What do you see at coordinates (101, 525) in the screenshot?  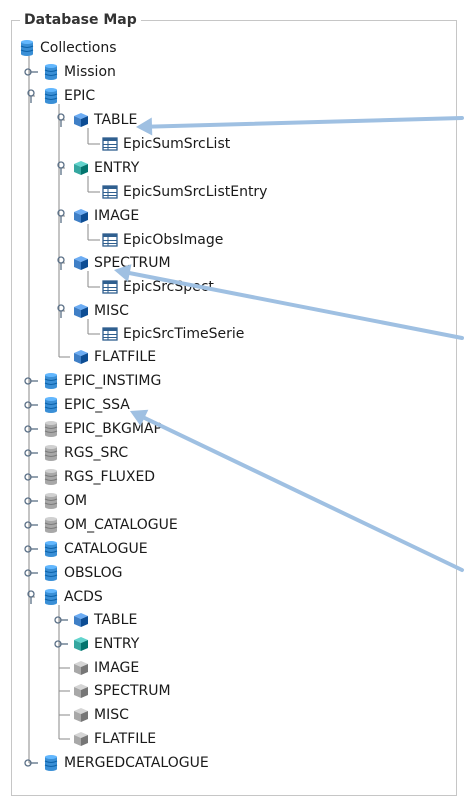 I see `tree-node-om-catalogue: OM_CATALOGUE` at bounding box center [101, 525].